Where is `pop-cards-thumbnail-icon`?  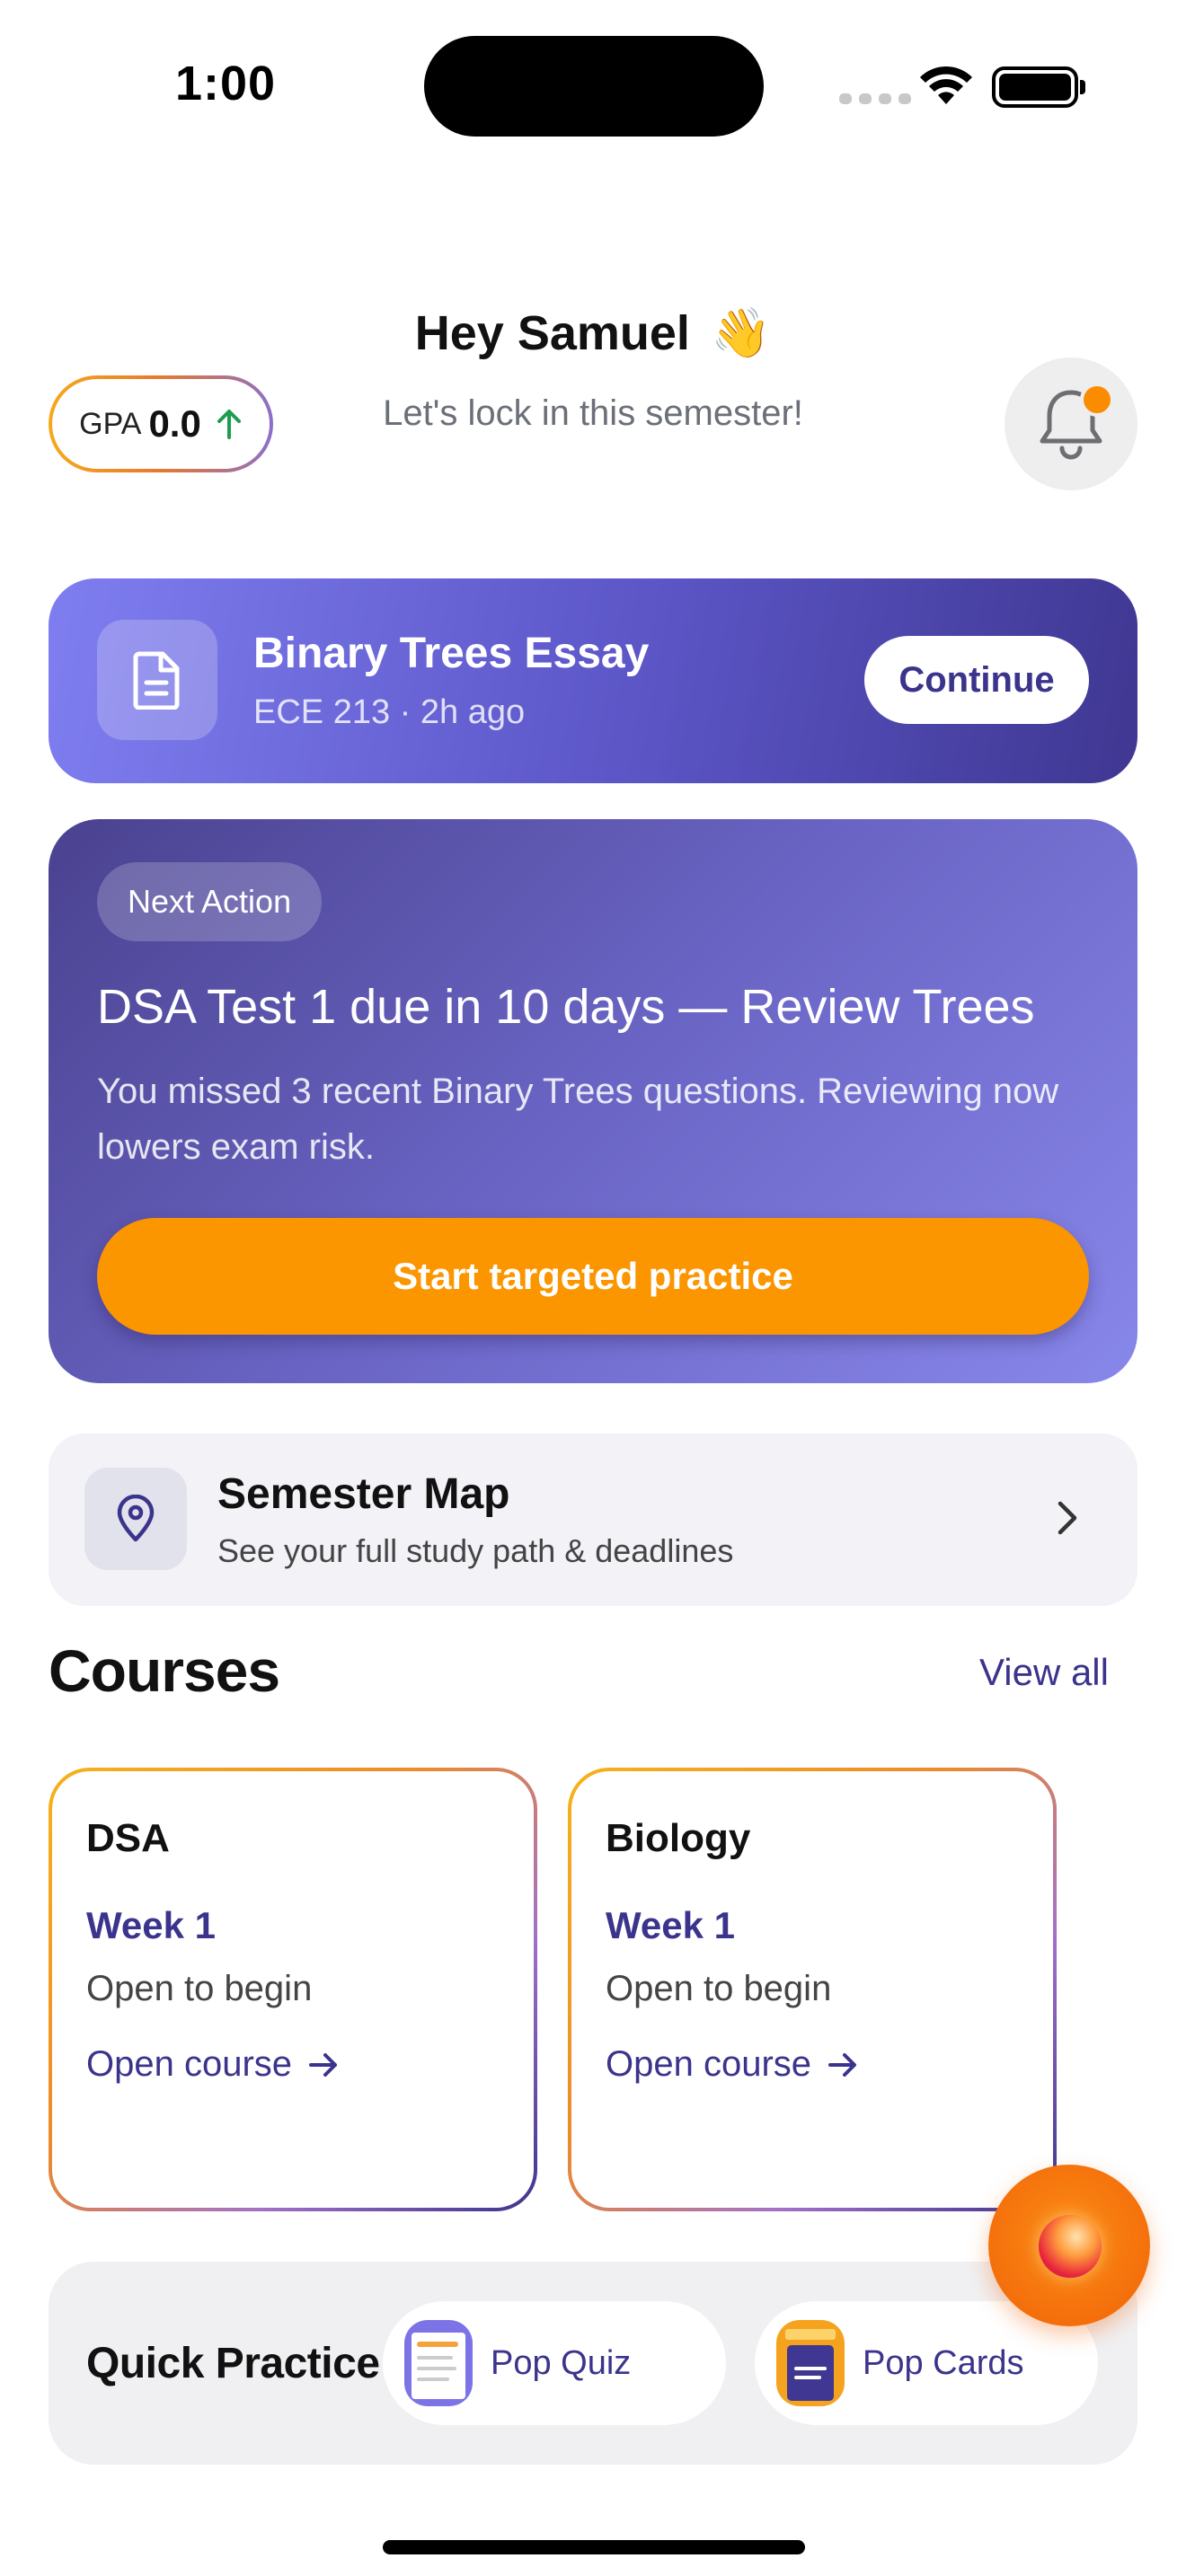
pop-cards-thumbnail-icon is located at coordinates (810, 2363).